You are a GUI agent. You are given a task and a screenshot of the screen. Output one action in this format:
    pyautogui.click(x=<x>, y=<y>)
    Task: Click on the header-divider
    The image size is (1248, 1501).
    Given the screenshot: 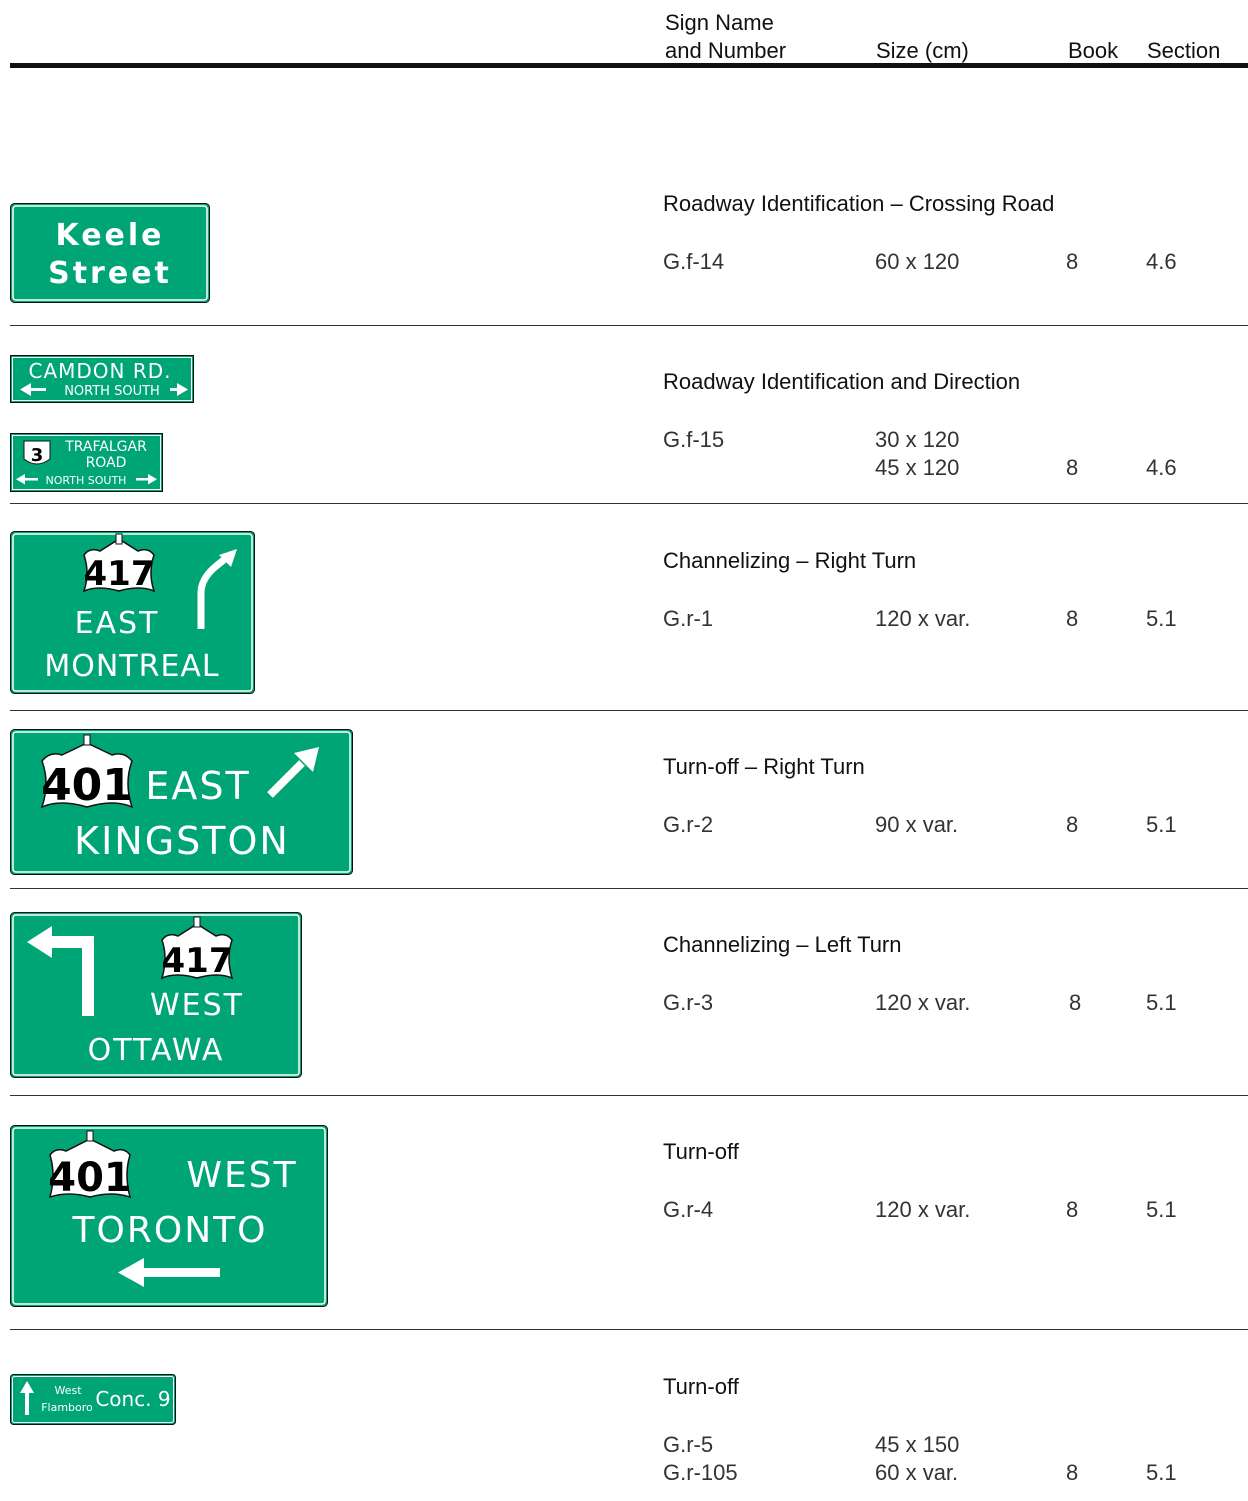 What is the action you would take?
    pyautogui.click(x=629, y=65)
    